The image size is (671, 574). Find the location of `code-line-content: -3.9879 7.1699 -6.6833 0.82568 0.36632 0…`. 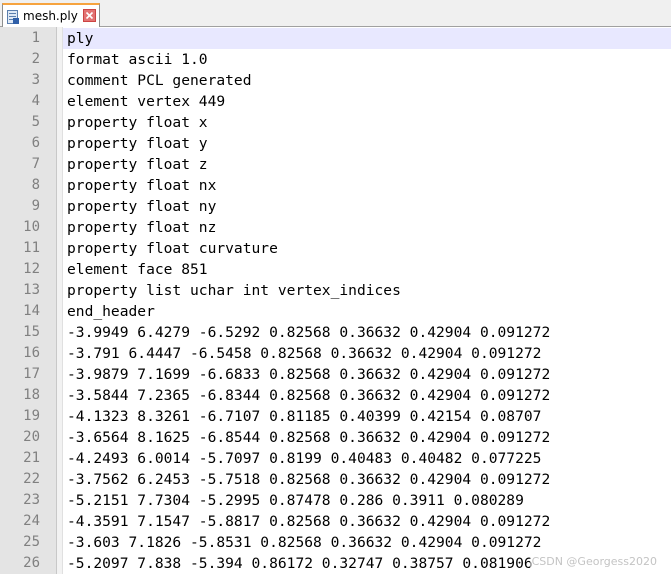

code-line-content: -3.9879 7.1699 -6.6833 0.82568 0.36632 0… is located at coordinates (367, 374).